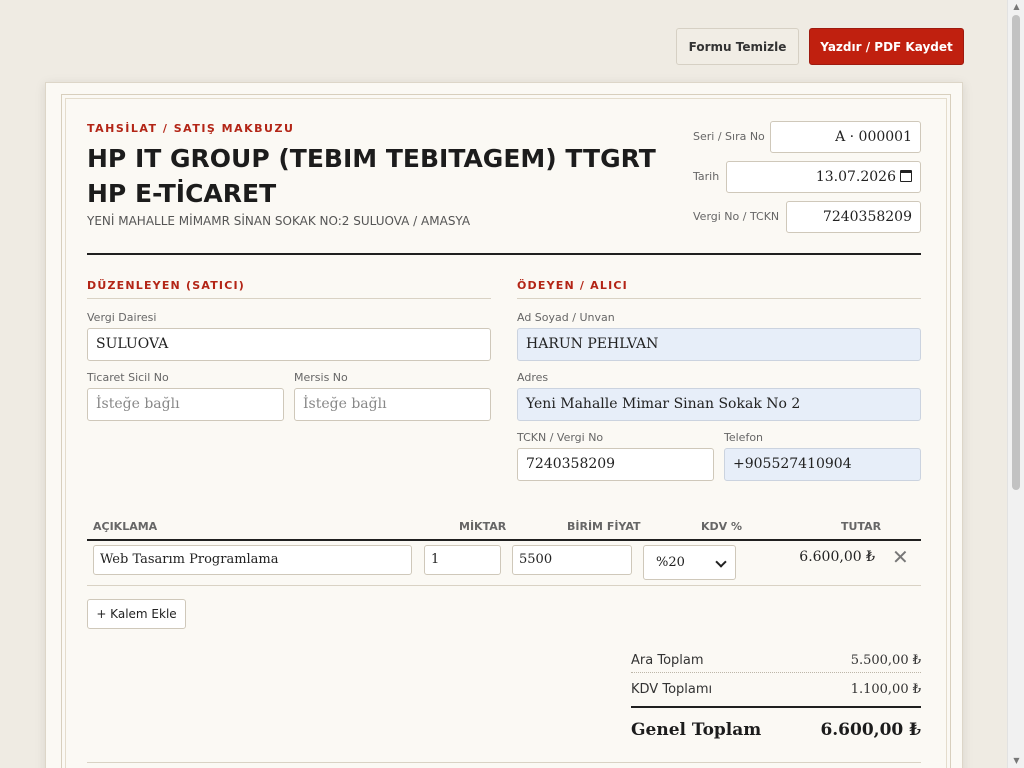  I want to click on toolbar: Formu Temizle Yazdır / PDF Kaydet, so click(820, 46).